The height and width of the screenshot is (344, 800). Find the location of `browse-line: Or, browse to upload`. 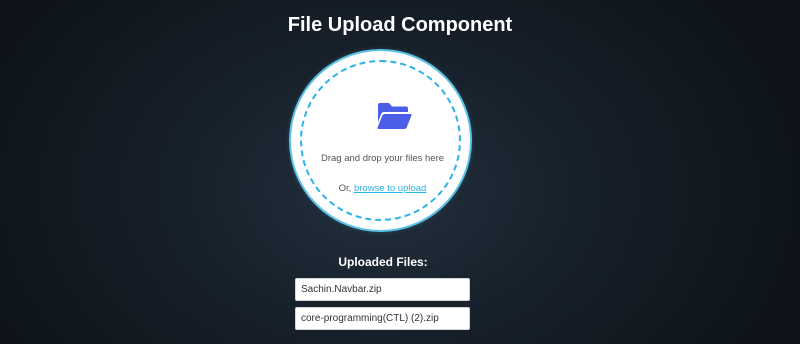

browse-line: Or, browse to upload is located at coordinates (382, 188).